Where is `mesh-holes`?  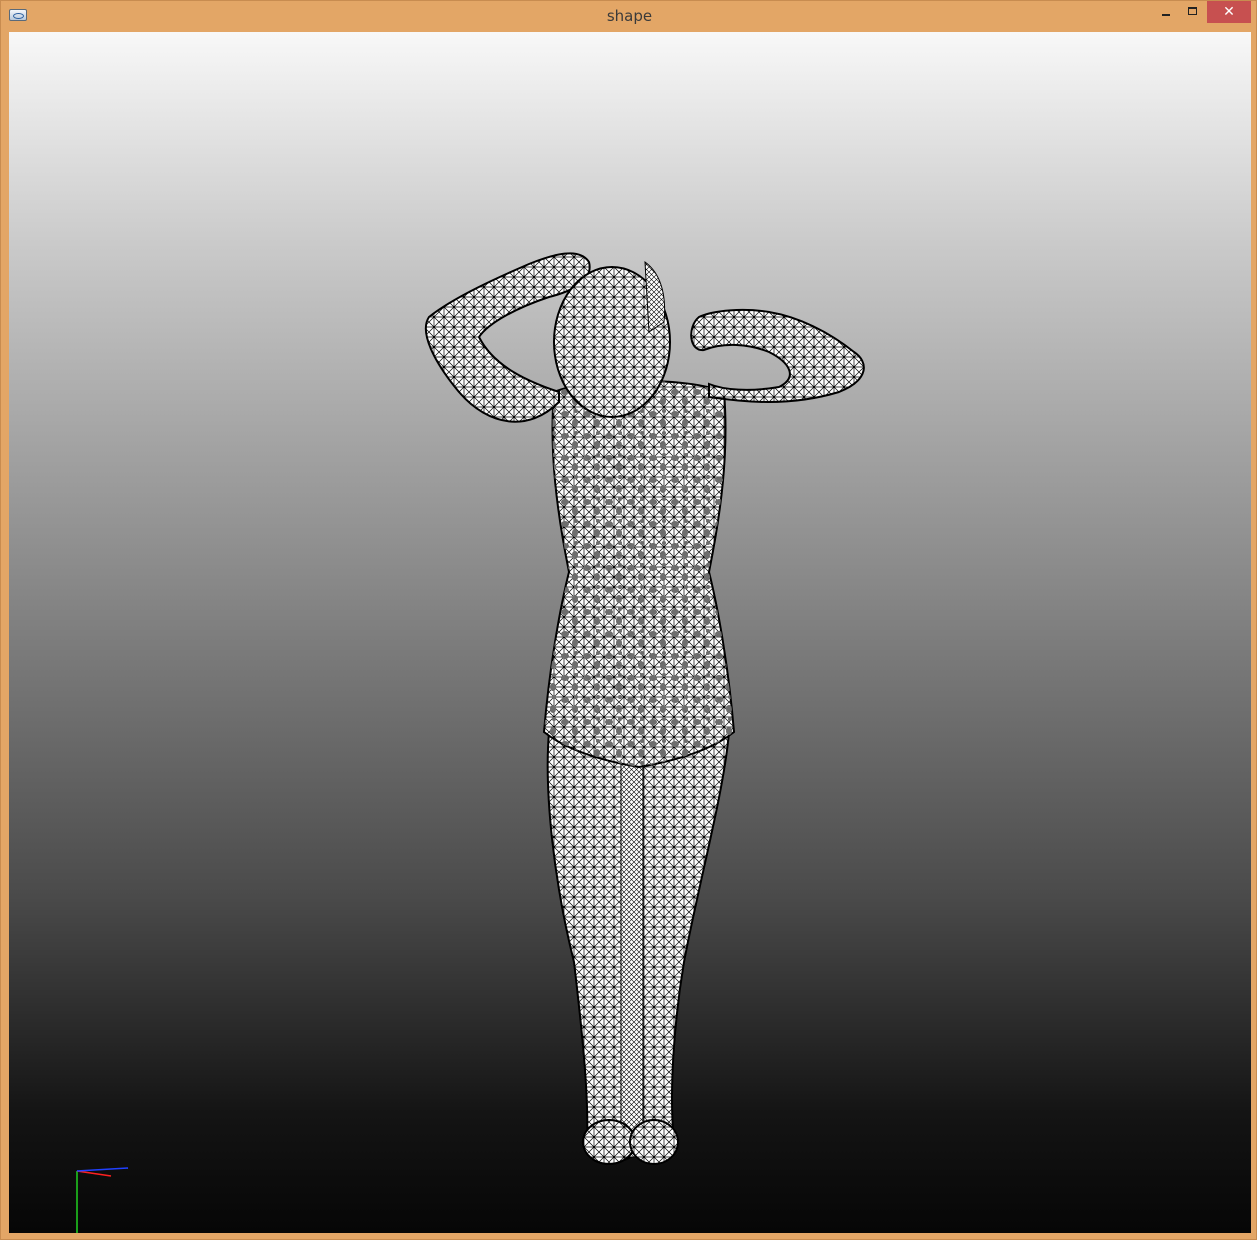 mesh-holes is located at coordinates (639, 573).